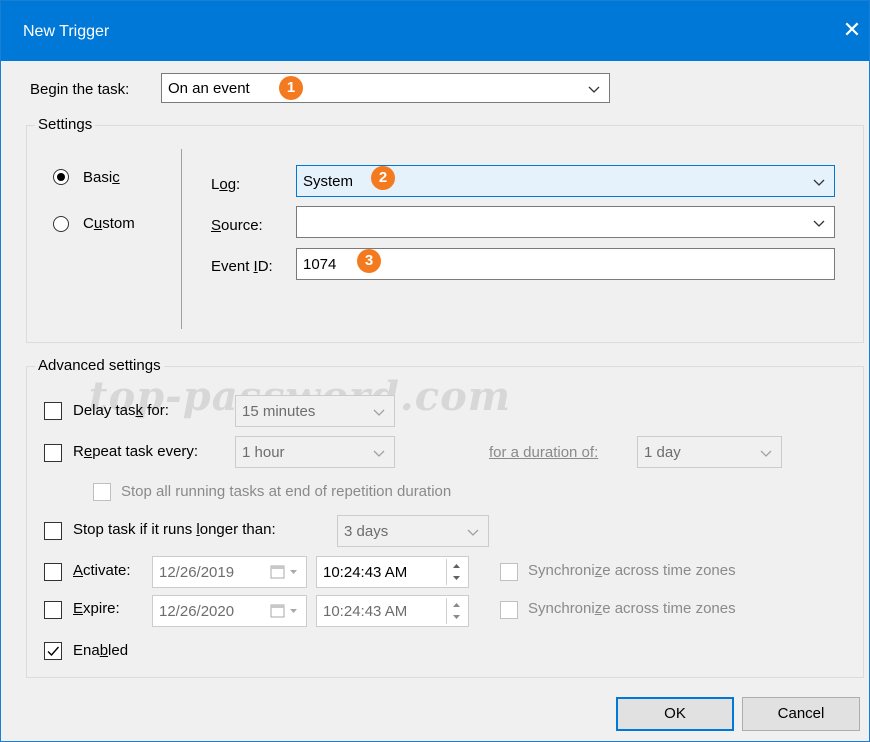  Describe the element at coordinates (328, 181) in the screenshot. I see `log-value: System` at that location.